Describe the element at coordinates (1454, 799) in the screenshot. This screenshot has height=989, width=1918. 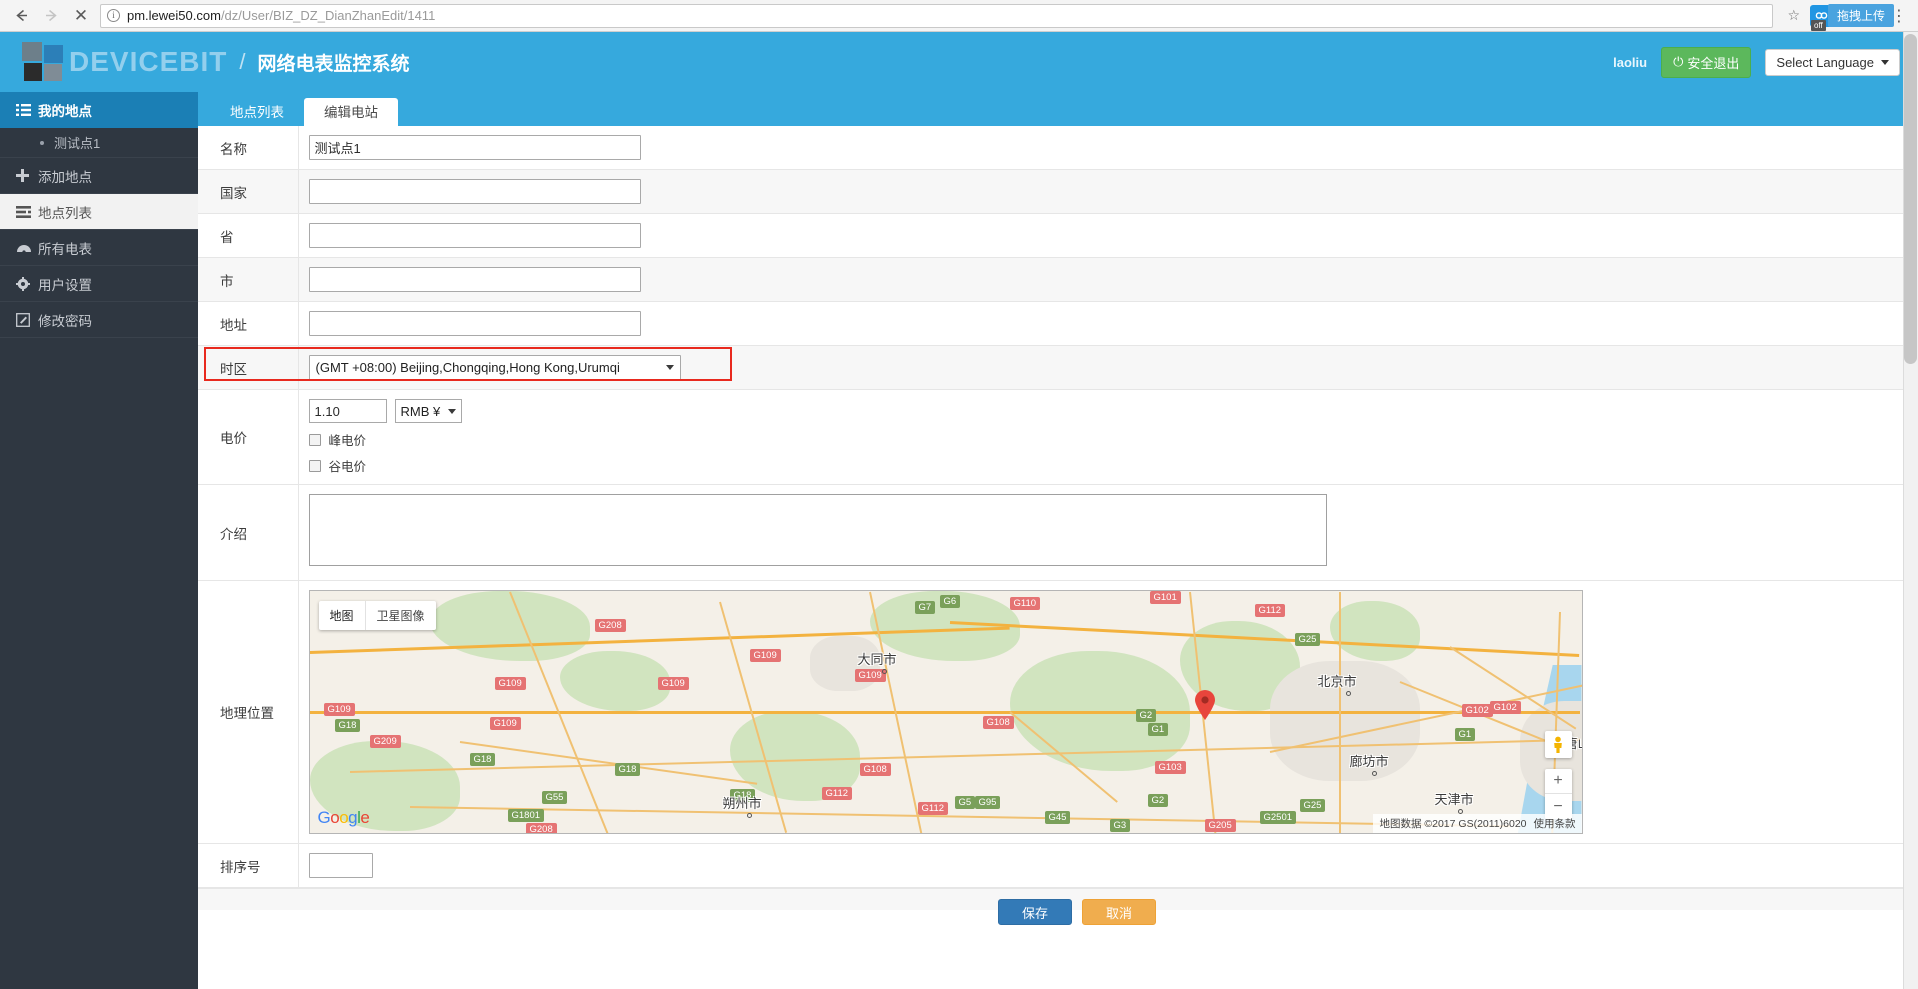
I see `map-city-label: 天津市` at that location.